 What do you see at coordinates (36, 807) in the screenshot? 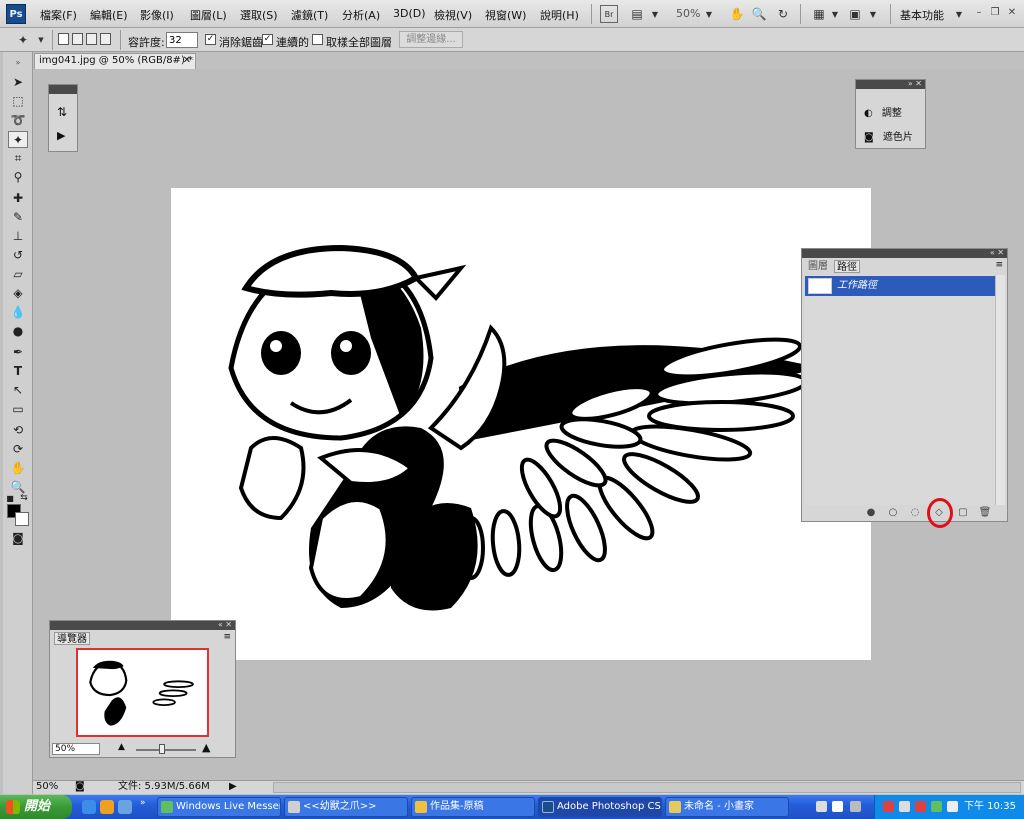
I see `start-button: 開始` at bounding box center [36, 807].